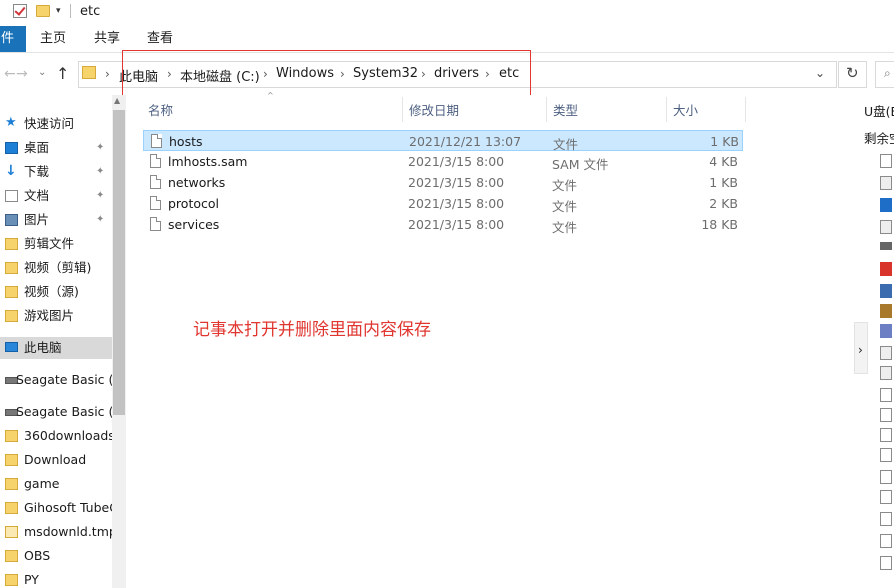 This screenshot has width=894, height=588. What do you see at coordinates (56, 196) in the screenshot?
I see `sidebar-item-documents: 文档 ✦` at bounding box center [56, 196].